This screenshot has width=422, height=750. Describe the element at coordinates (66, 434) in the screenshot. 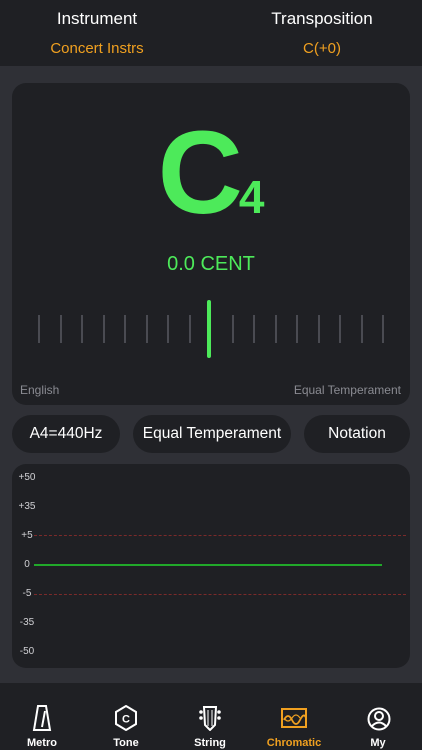

I see `a4-reference-button: A4=440Hz` at that location.